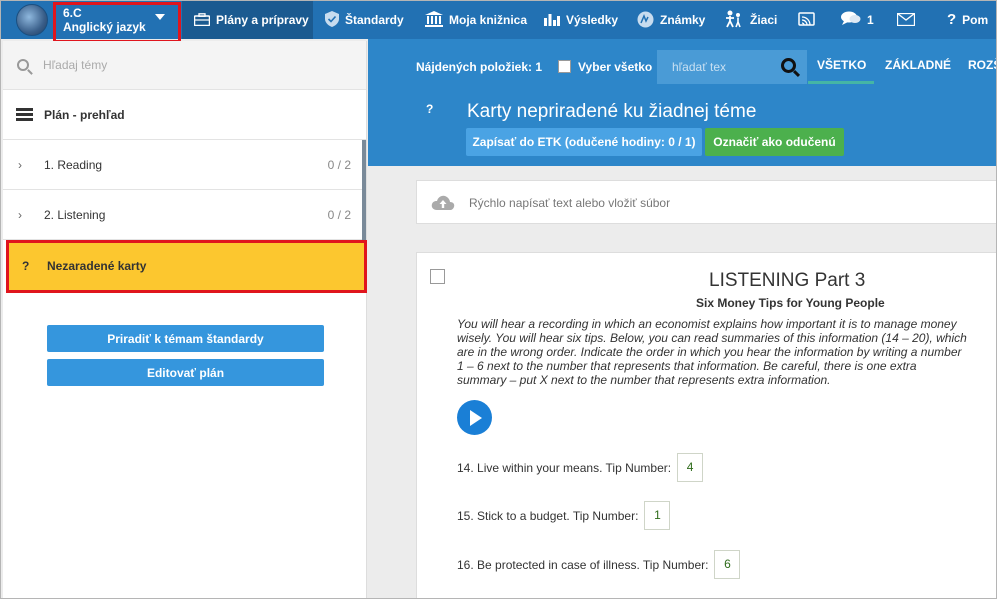  I want to click on nav-plans: Plány a prípravy, so click(247, 20).